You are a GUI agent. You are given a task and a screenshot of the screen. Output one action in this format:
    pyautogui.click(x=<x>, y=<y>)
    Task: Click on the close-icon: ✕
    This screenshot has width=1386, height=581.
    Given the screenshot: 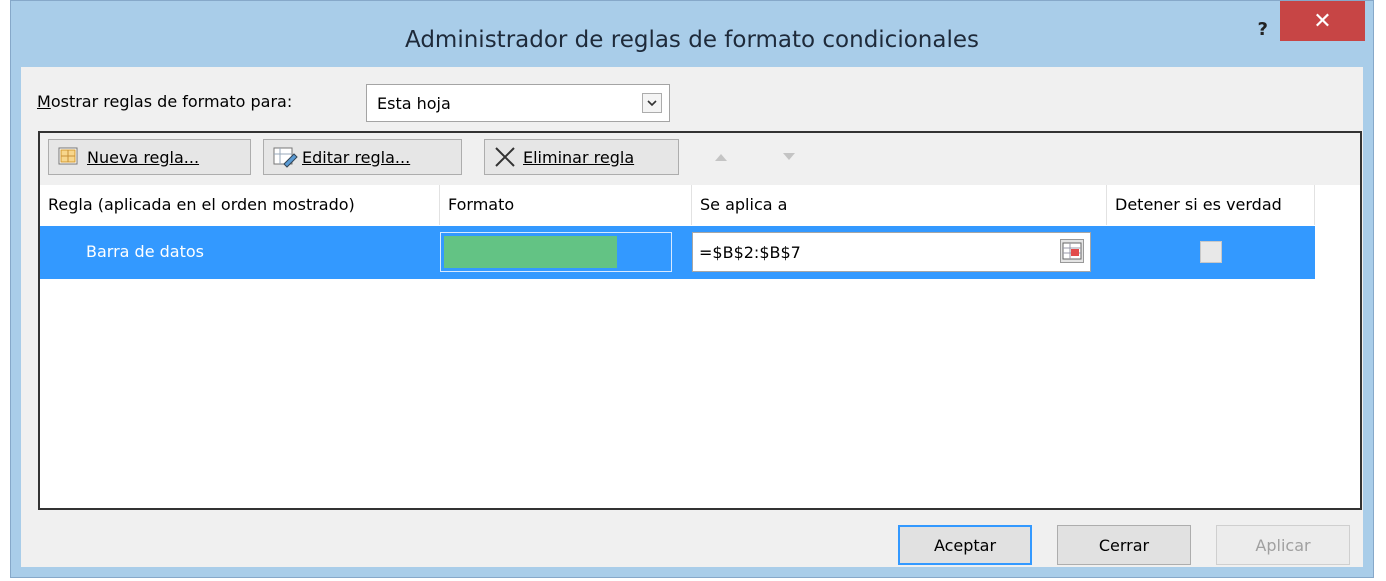 What is the action you would take?
    pyautogui.click(x=1322, y=21)
    